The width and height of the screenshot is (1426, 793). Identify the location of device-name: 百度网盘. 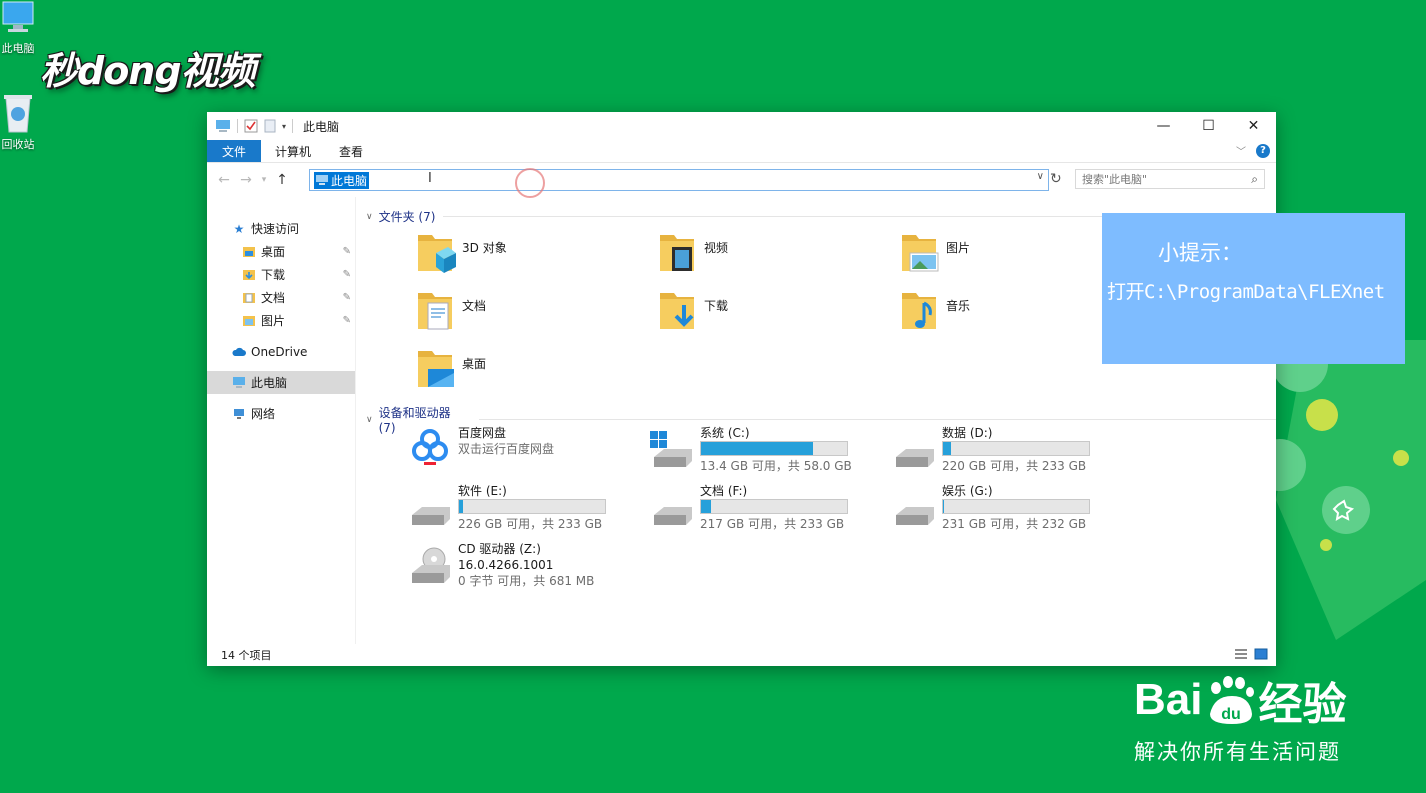
(482, 433).